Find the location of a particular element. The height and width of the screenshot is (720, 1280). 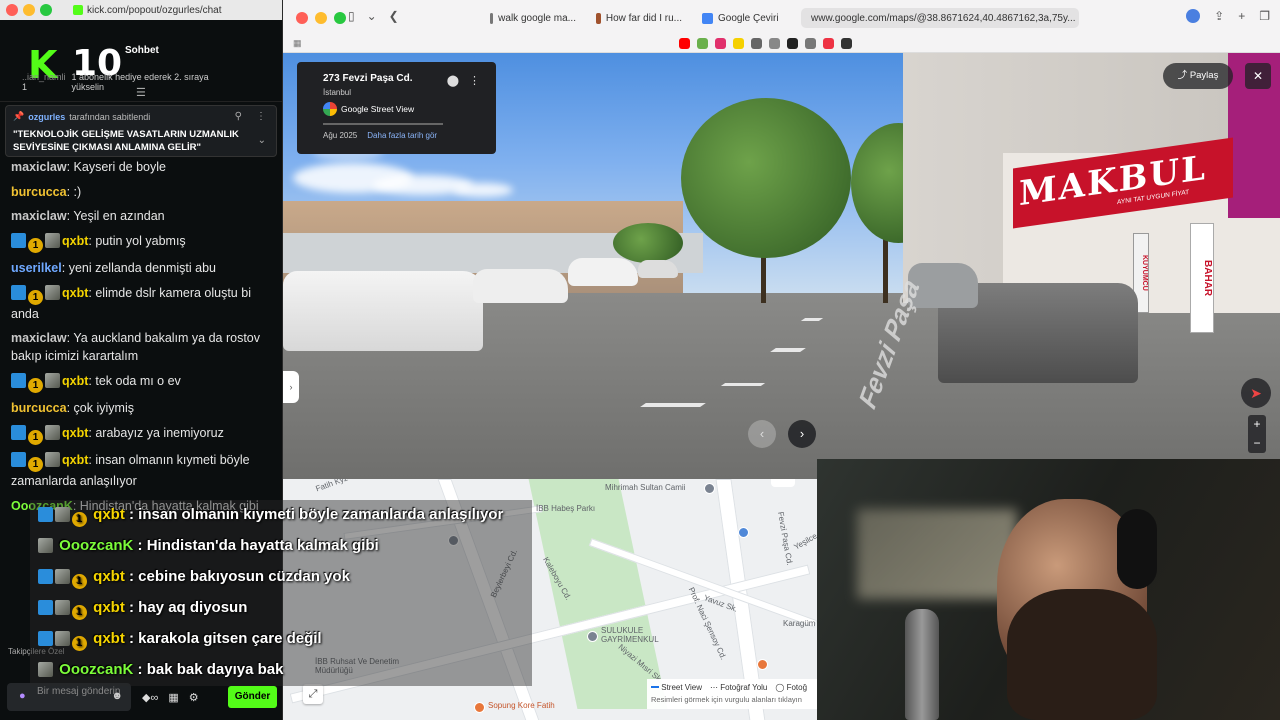

share-icon: ⤴ is located at coordinates (1183, 75).